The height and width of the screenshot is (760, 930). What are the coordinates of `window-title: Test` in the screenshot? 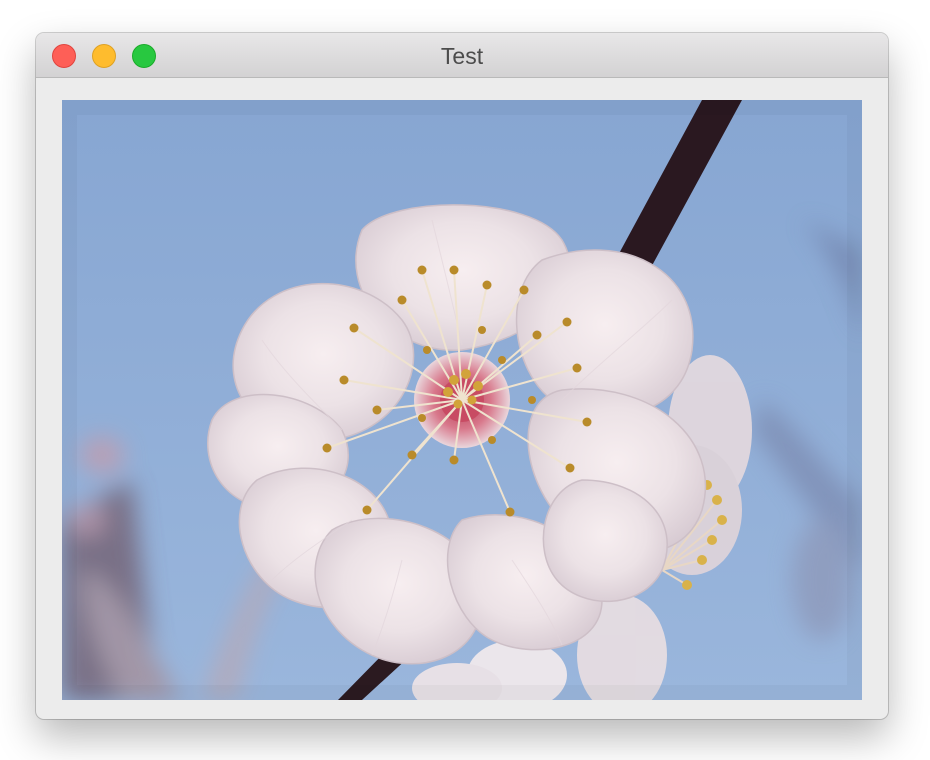 It's located at (462, 56).